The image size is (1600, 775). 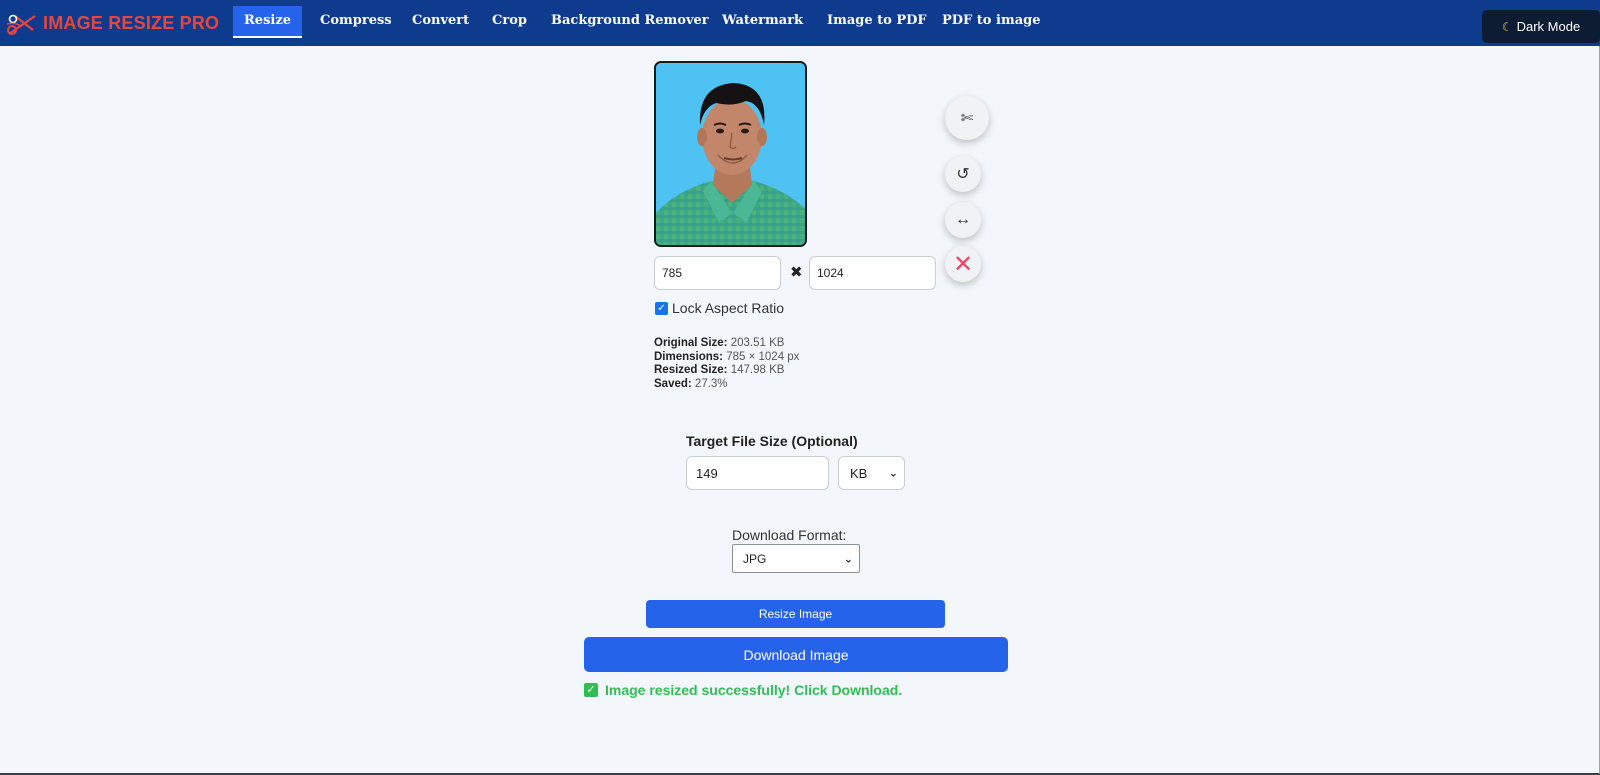 I want to click on height-input: 1024, so click(x=872, y=273).